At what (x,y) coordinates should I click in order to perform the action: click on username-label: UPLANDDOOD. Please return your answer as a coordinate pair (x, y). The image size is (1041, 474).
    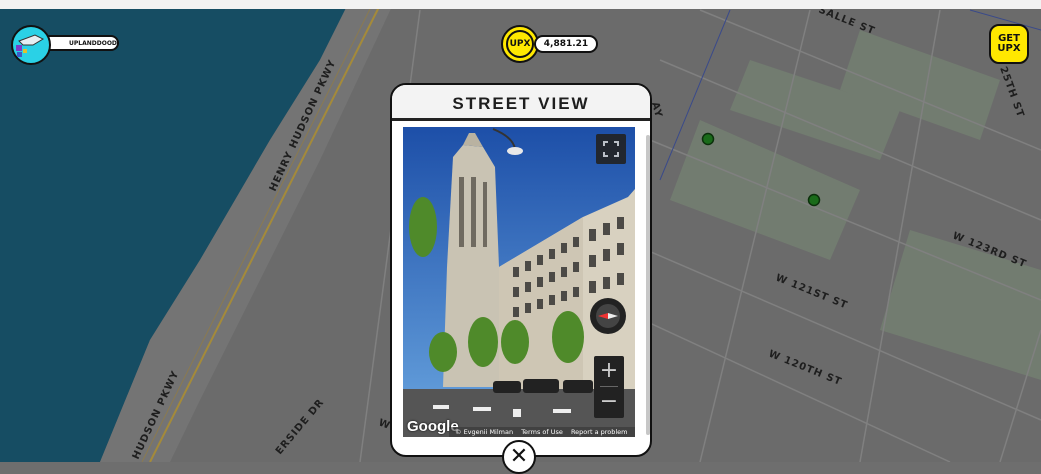
    Looking at the image, I should click on (93, 43).